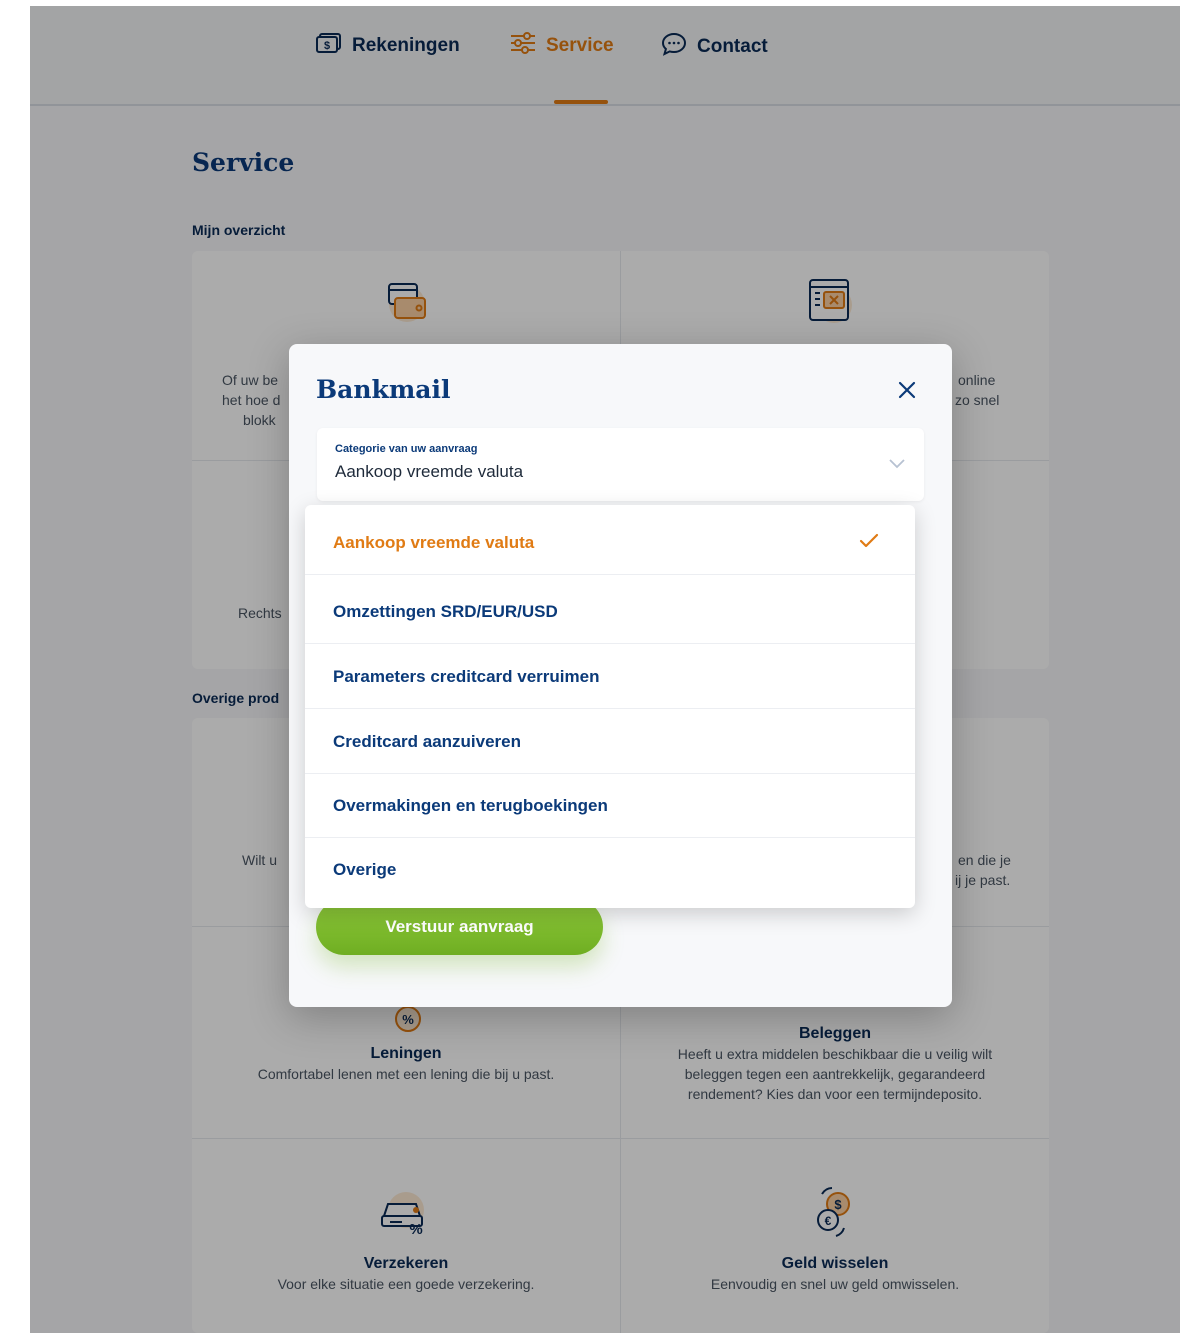  What do you see at coordinates (897, 465) in the screenshot?
I see `chevron-down-icon` at bounding box center [897, 465].